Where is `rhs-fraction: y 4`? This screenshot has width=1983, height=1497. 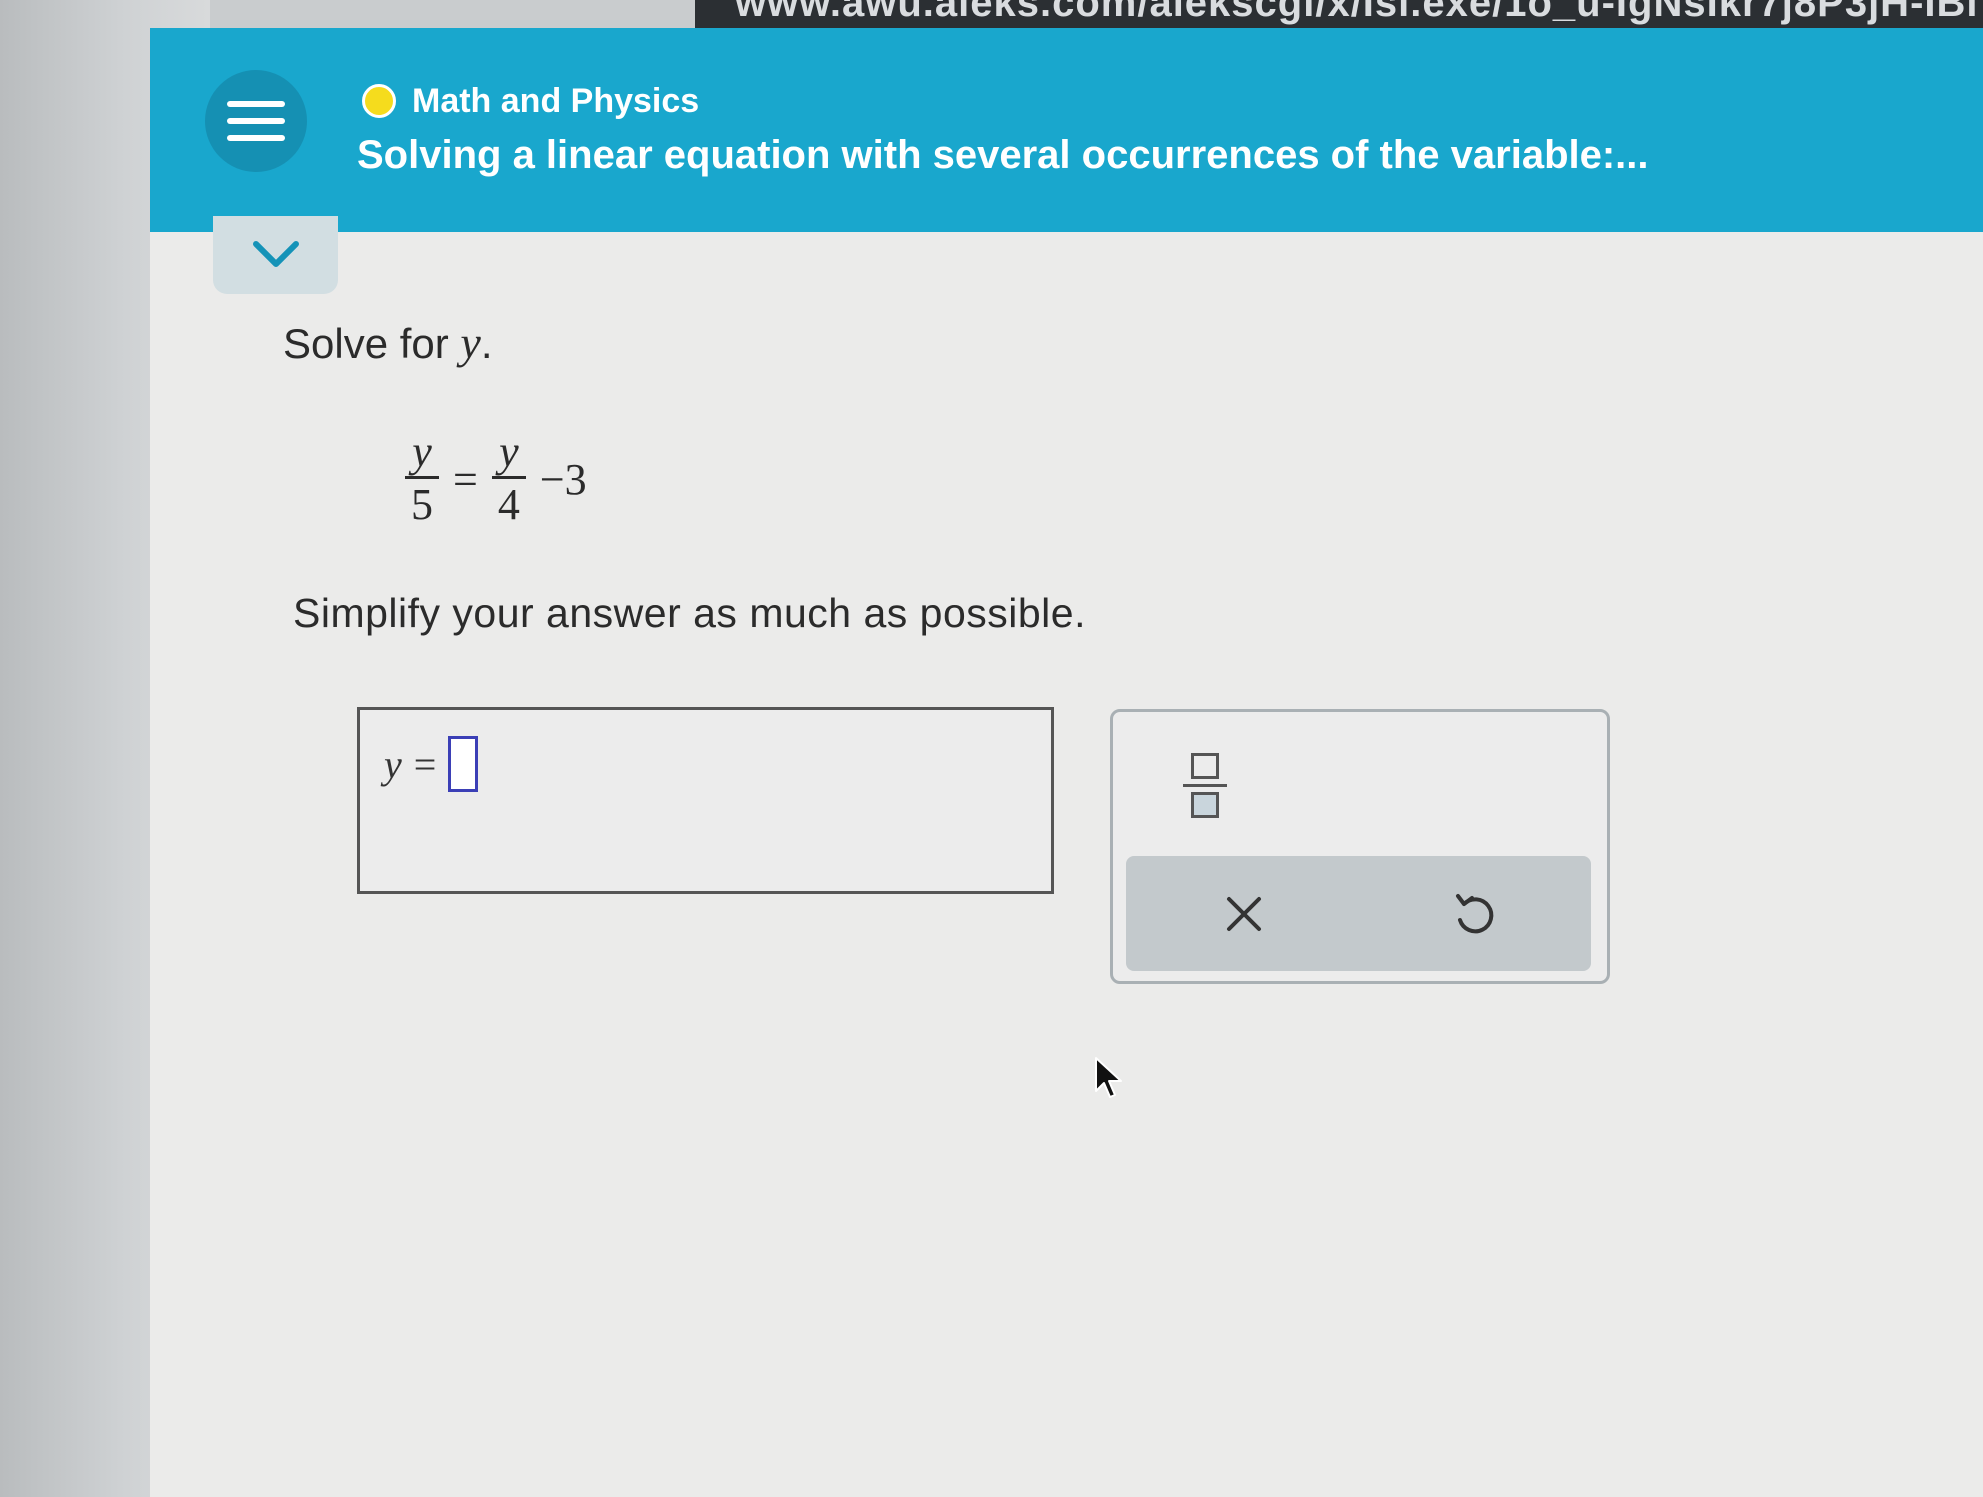 rhs-fraction: y 4 is located at coordinates (508, 479).